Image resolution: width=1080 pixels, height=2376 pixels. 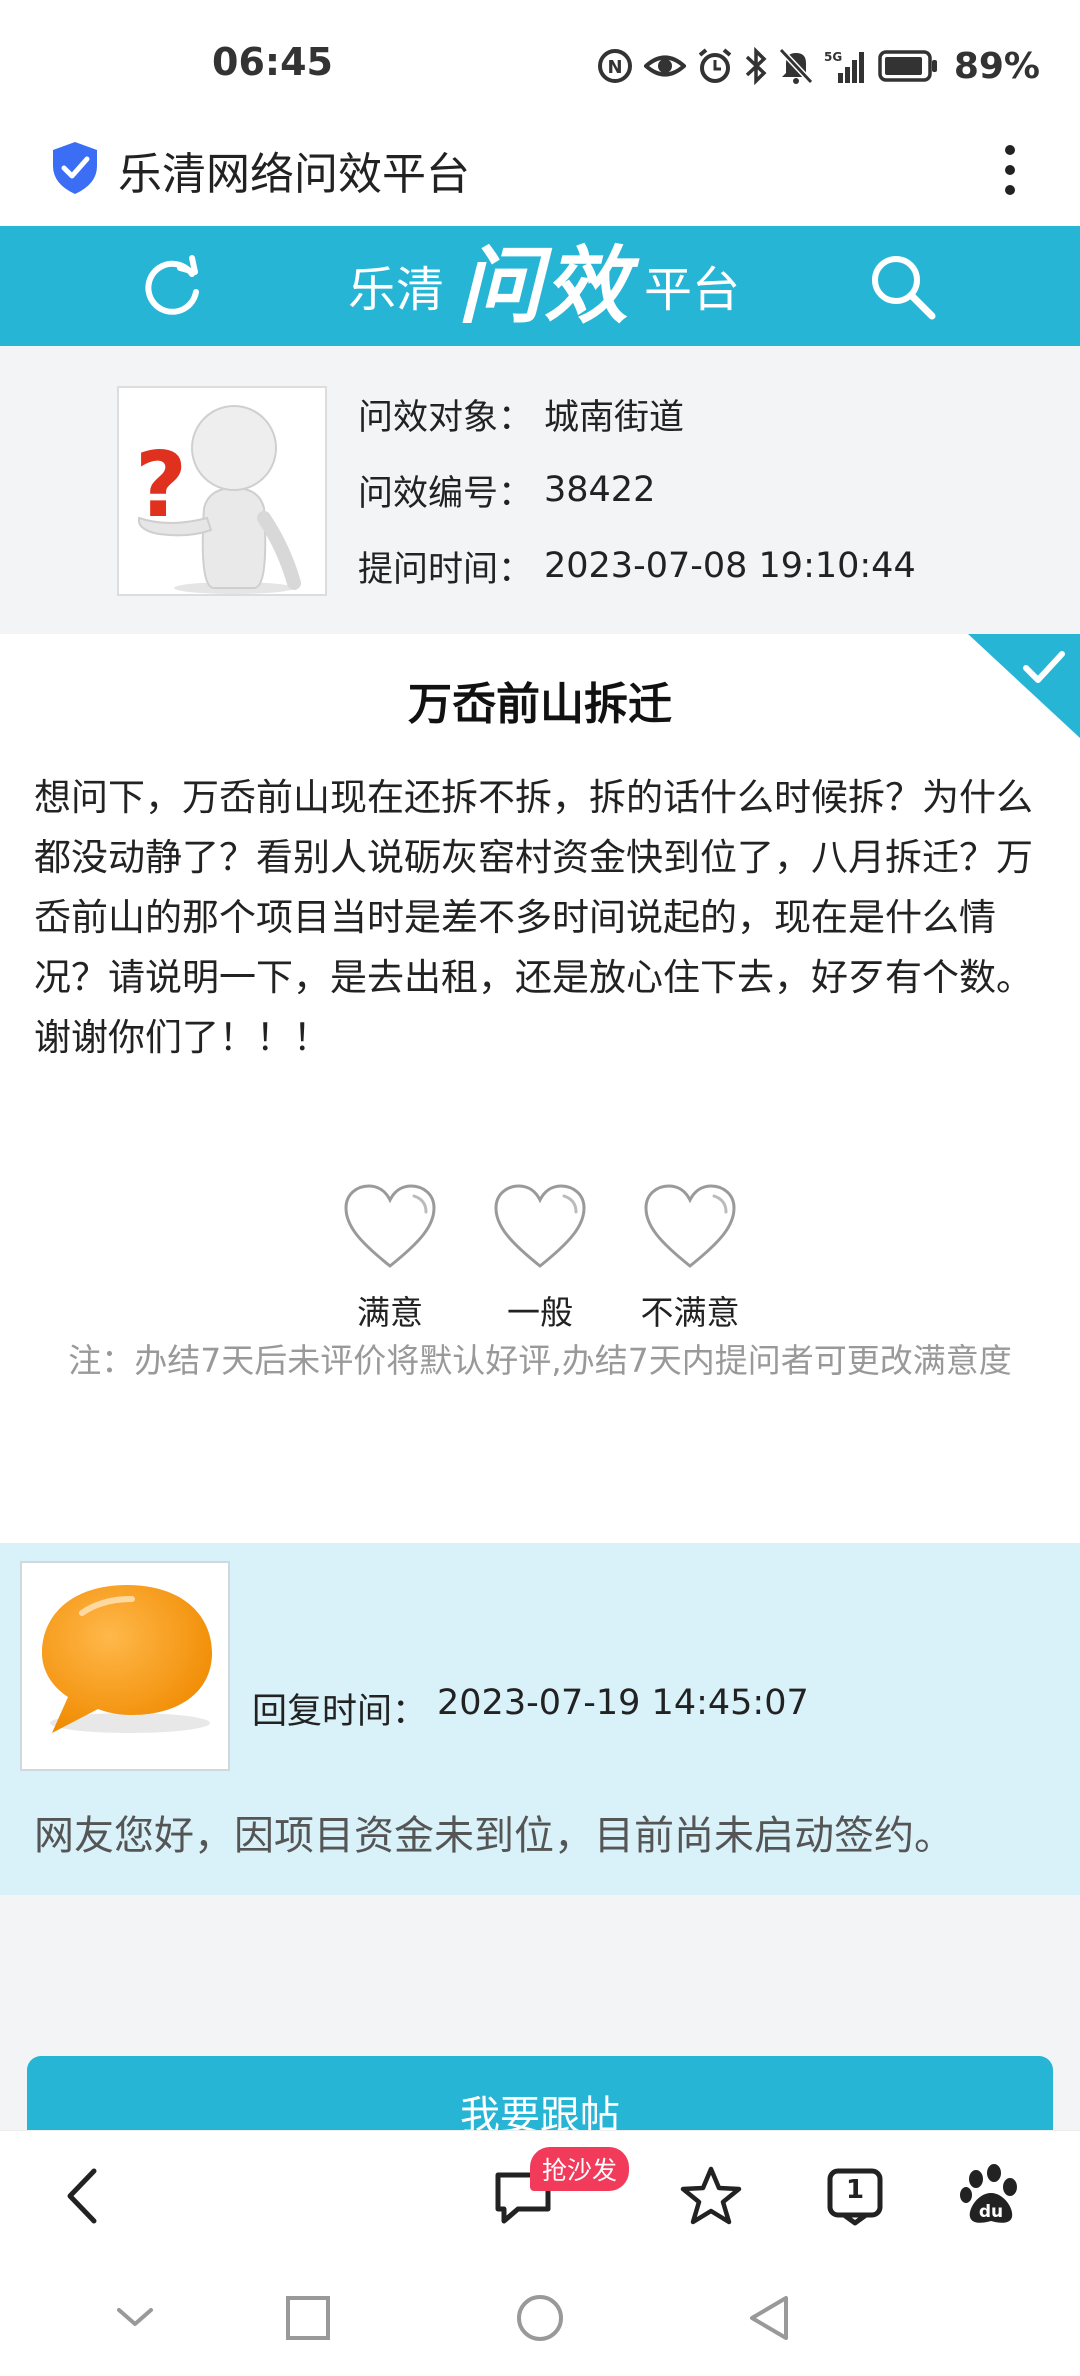 I want to click on tabs-icon: 1, so click(x=855, y=2196).